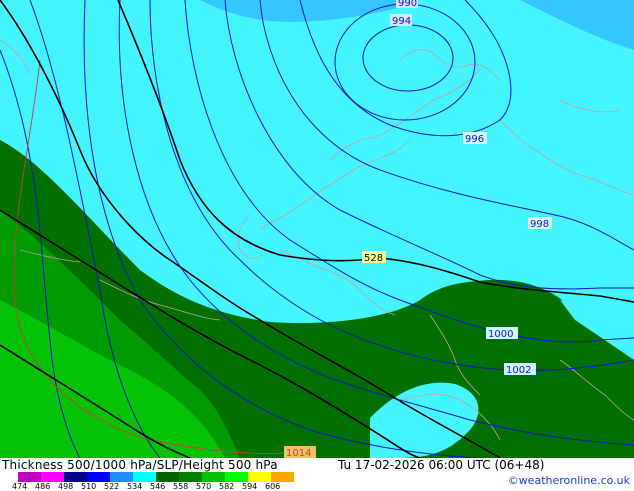  I want to click on isobar-label-1014: 1014, so click(298, 453).